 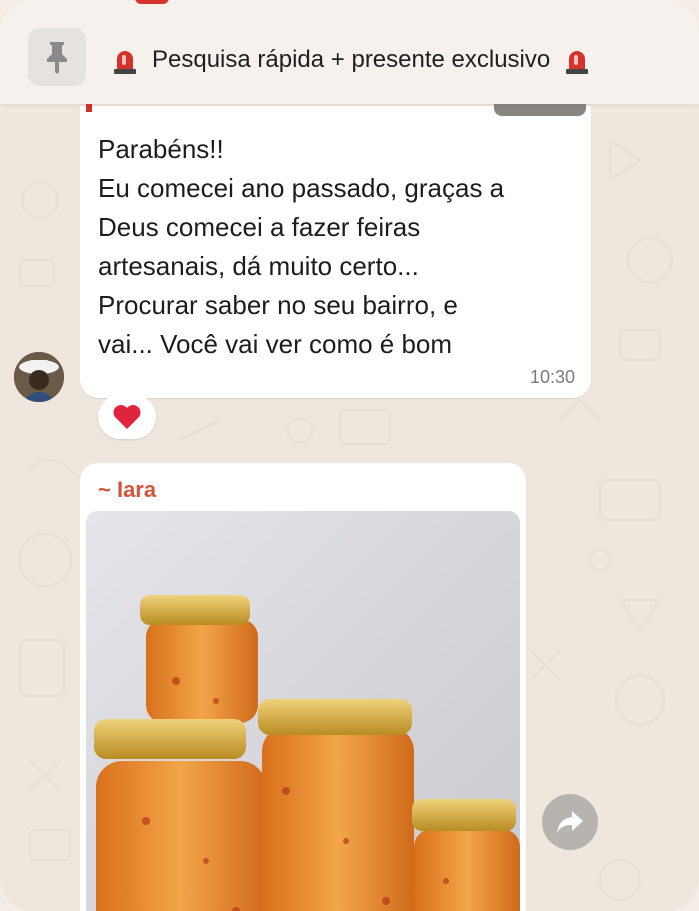 I want to click on forward-icon, so click(x=570, y=822).